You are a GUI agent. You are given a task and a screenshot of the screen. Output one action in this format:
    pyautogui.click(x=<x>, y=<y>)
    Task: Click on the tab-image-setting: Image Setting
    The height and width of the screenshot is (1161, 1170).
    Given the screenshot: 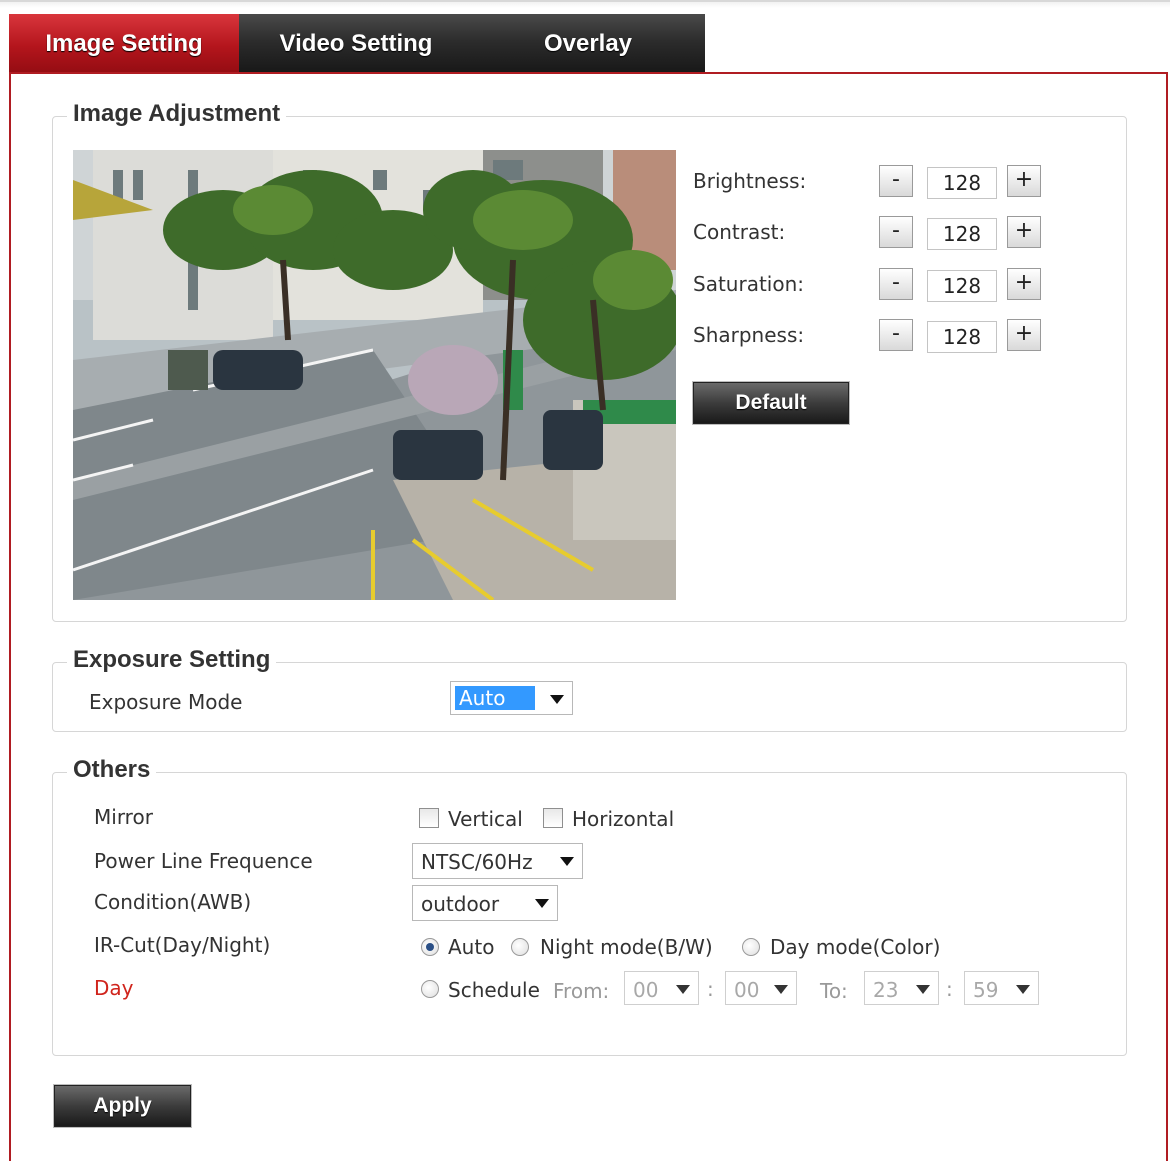 What is the action you would take?
    pyautogui.click(x=124, y=44)
    